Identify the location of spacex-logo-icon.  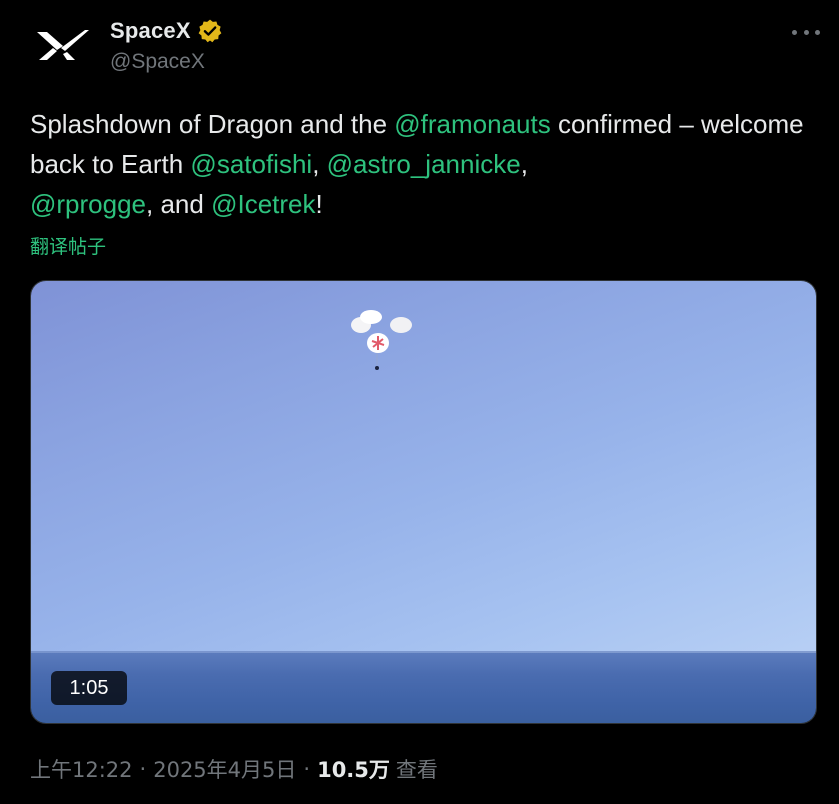
(63, 45).